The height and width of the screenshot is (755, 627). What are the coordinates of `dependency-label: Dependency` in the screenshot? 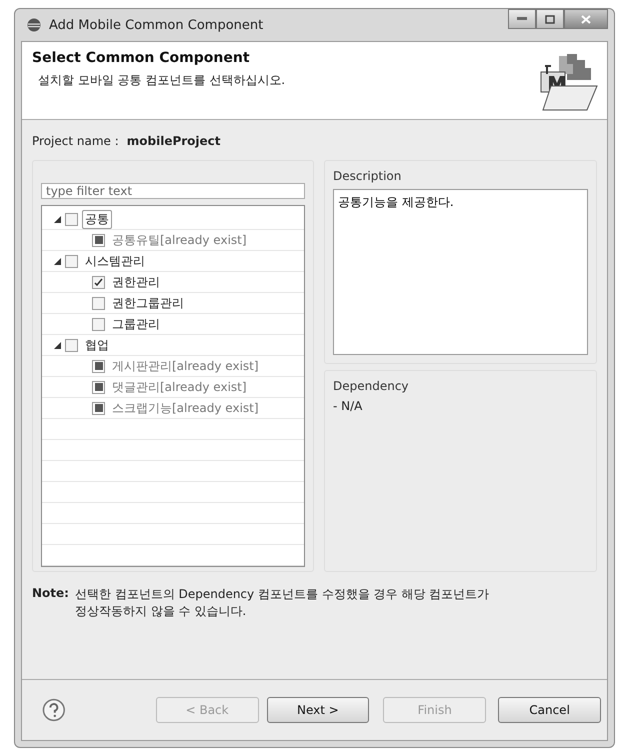 It's located at (371, 386).